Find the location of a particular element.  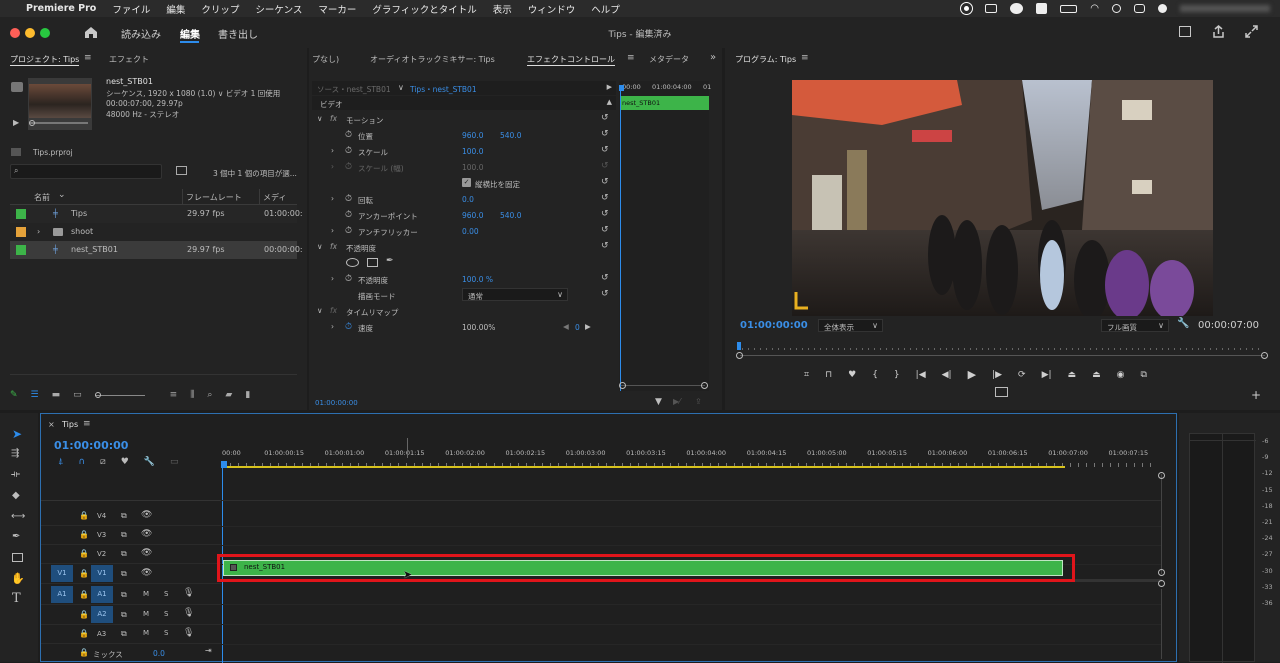

project-row: ╪ Tips 29.97 fps 01:00:00: is located at coordinates (156, 214).